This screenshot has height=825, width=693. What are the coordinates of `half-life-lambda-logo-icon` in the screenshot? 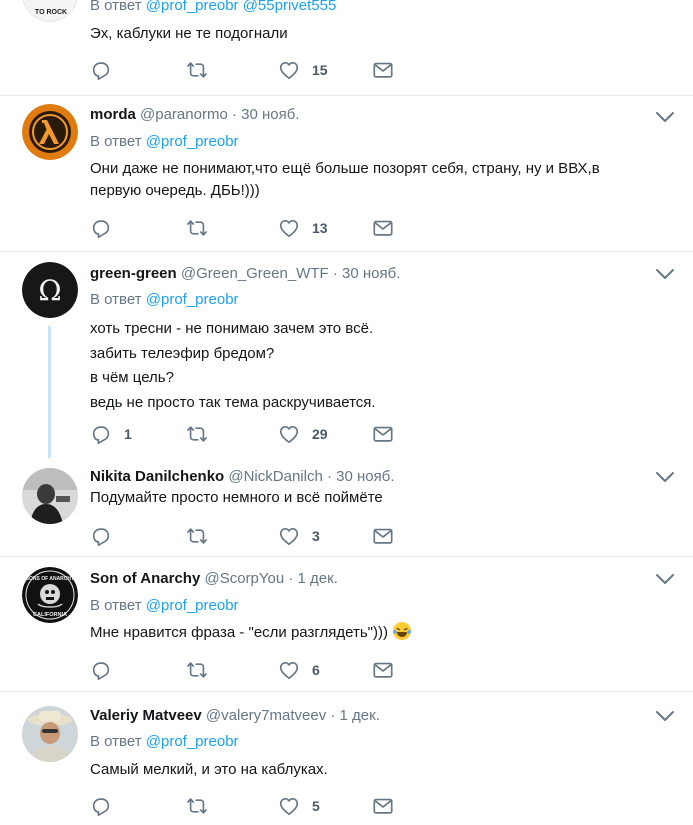 It's located at (50, 132).